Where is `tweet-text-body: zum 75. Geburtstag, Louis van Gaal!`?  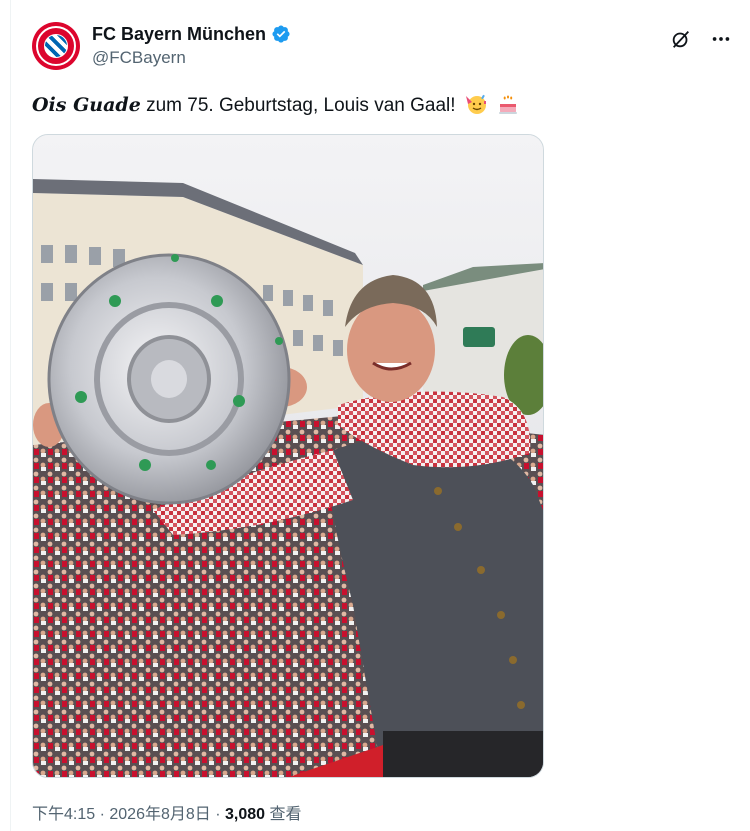 tweet-text-body: zum 75. Geburtstag, Louis van Gaal! is located at coordinates (298, 105).